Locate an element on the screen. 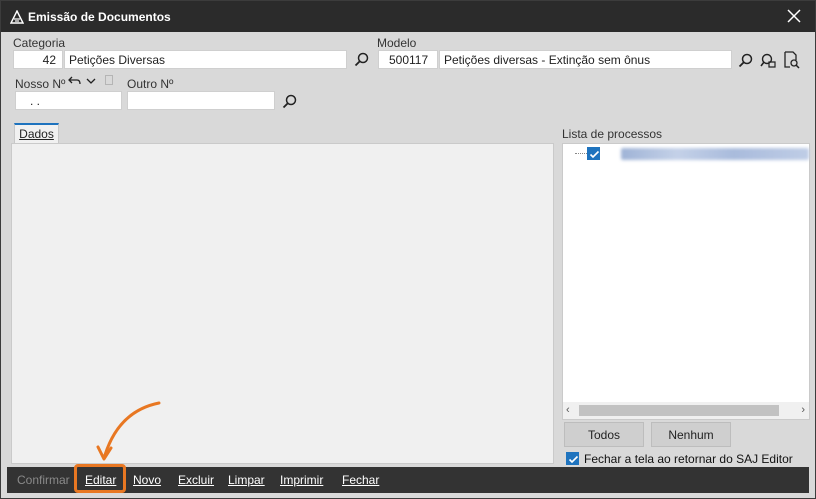 The image size is (816, 499). lista-processos-label: Lista de processos is located at coordinates (612, 134).